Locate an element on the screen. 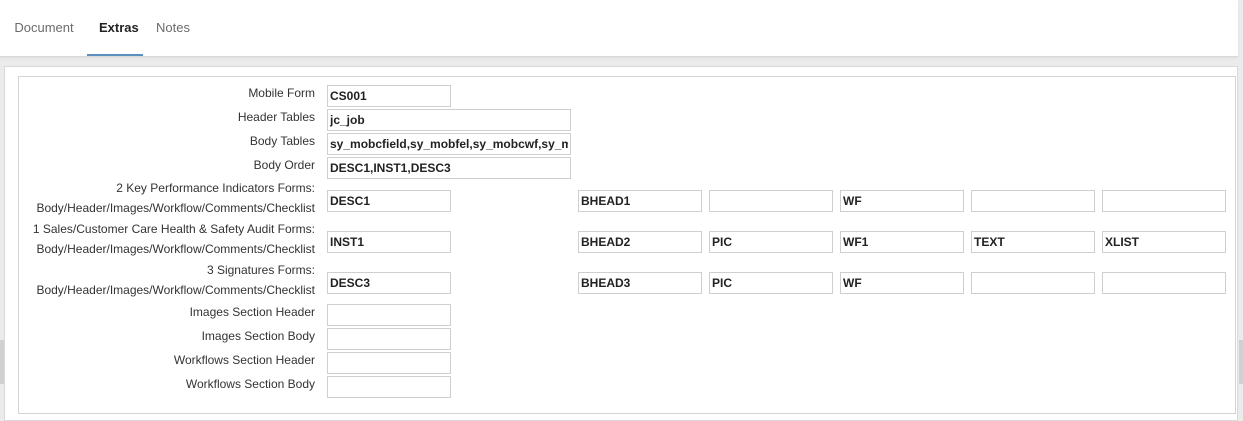 The width and height of the screenshot is (1243, 421). images-section-body-label: Images Section Body is located at coordinates (258, 336).